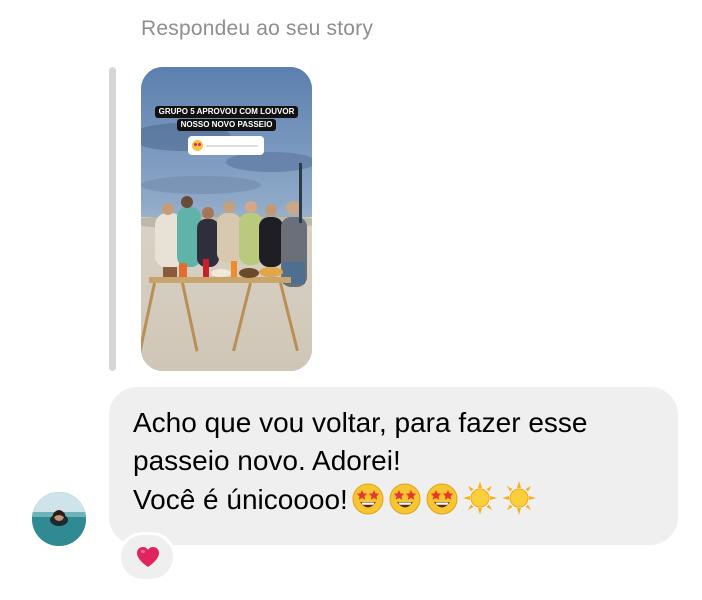 The image size is (702, 600). What do you see at coordinates (226, 125) in the screenshot?
I see `story-caption-line: NOSSO NOVO PASSEIO` at bounding box center [226, 125].